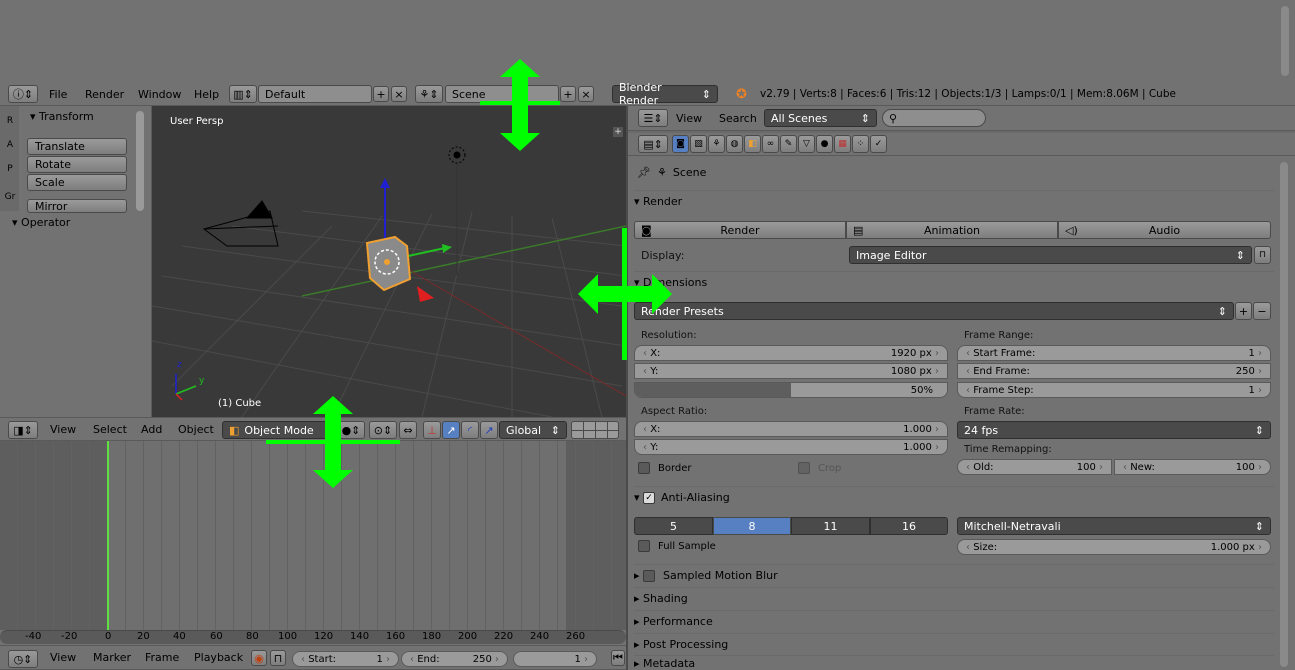  Describe the element at coordinates (791, 371) in the screenshot. I see `resolution-y-field: Y: 1080 px` at that location.